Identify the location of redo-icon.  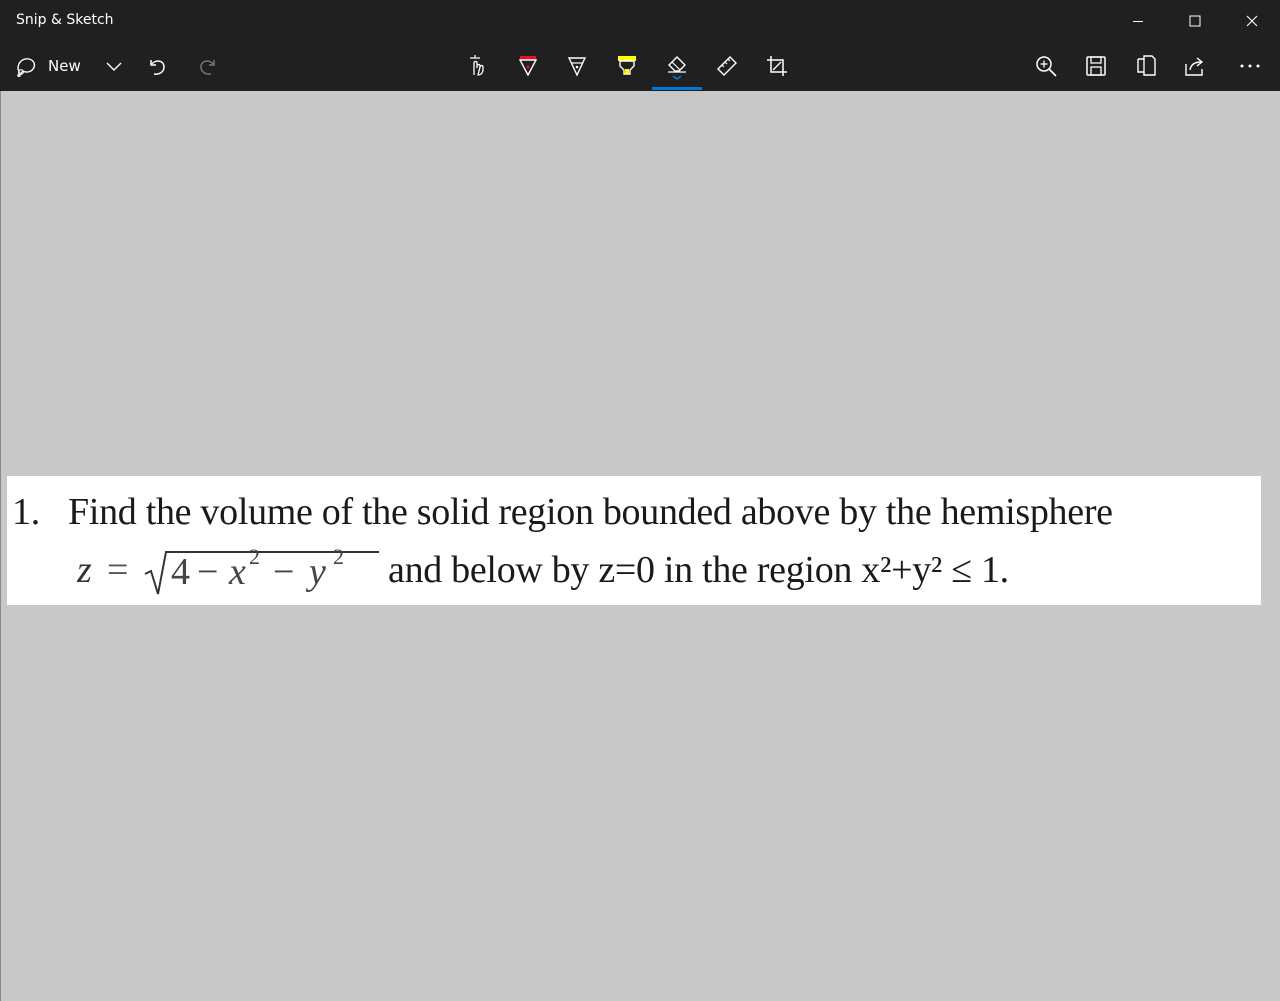
(207, 67).